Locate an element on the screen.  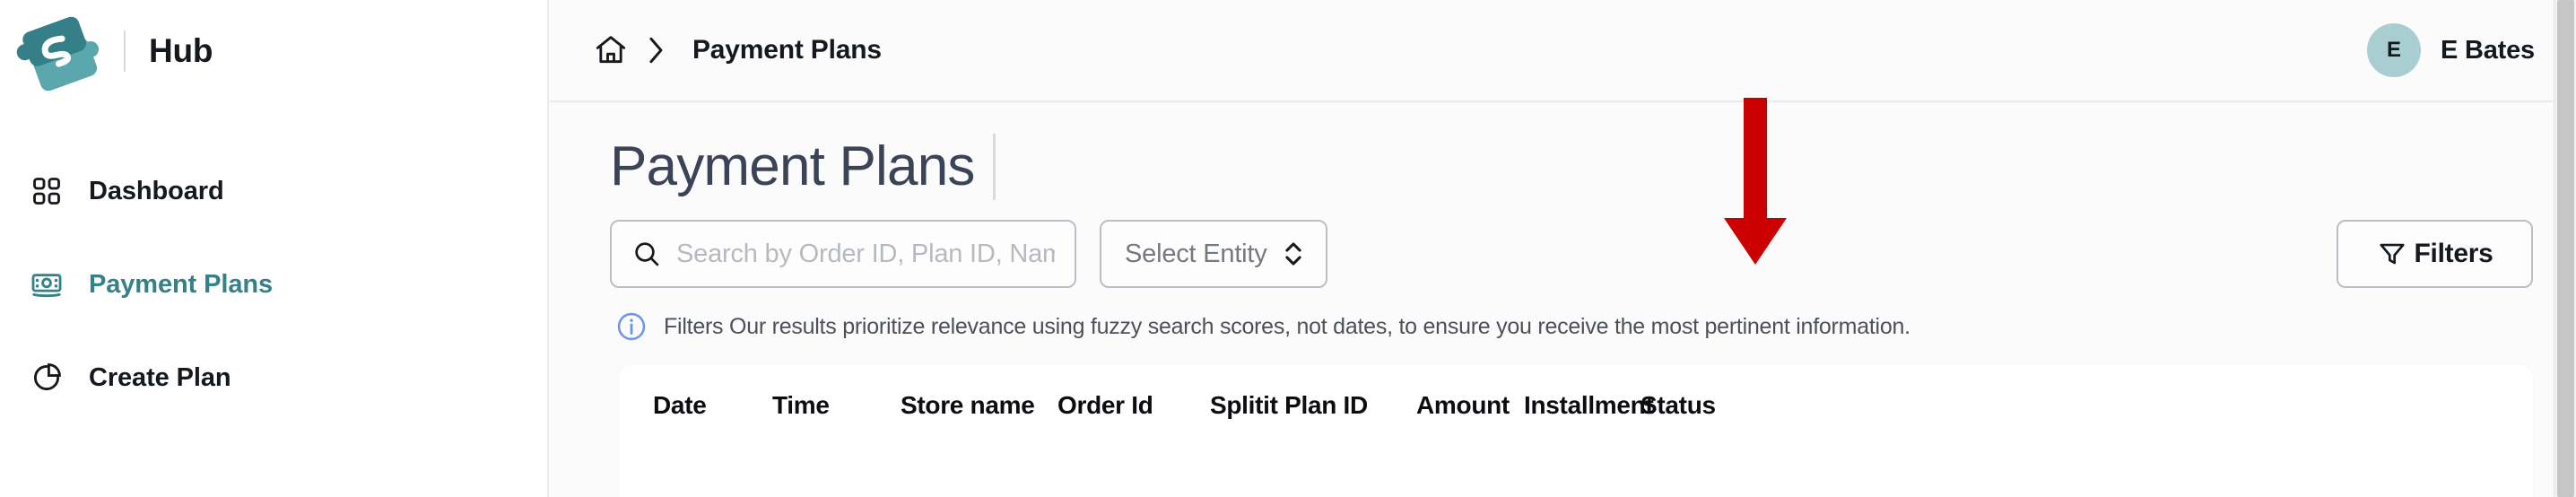
column-header-amount: Amount is located at coordinates (1470, 405).